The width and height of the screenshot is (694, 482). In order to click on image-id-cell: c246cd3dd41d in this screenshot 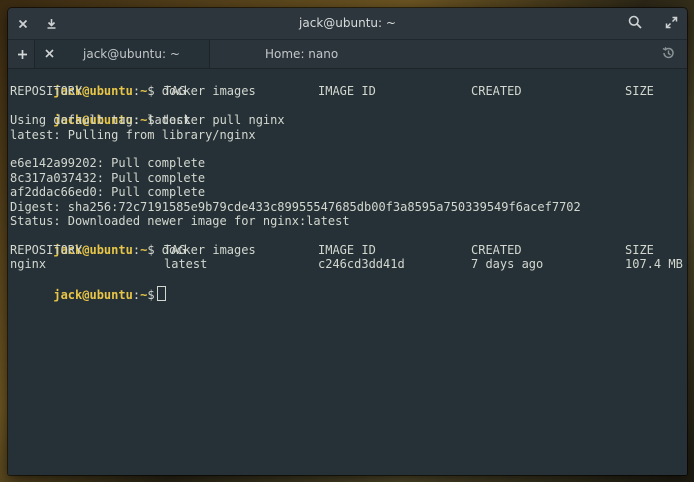, I will do `click(361, 264)`.